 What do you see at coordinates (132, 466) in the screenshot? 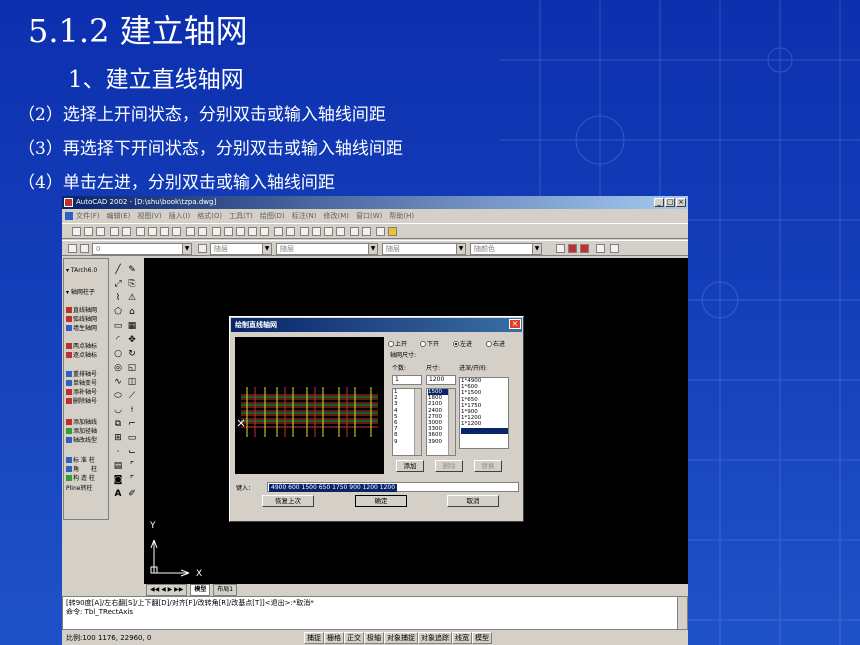
I see `fillet-icon: ⌜` at bounding box center [132, 466].